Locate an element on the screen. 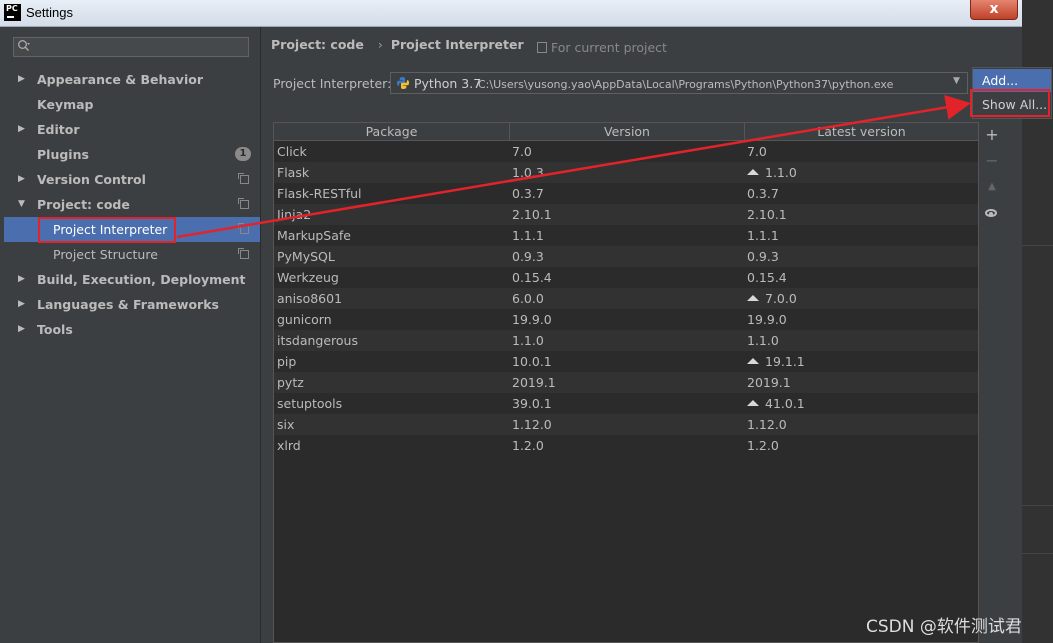 Image resolution: width=1053 pixels, height=643 pixels. cell-version: 2.10.1 is located at coordinates (532, 214).